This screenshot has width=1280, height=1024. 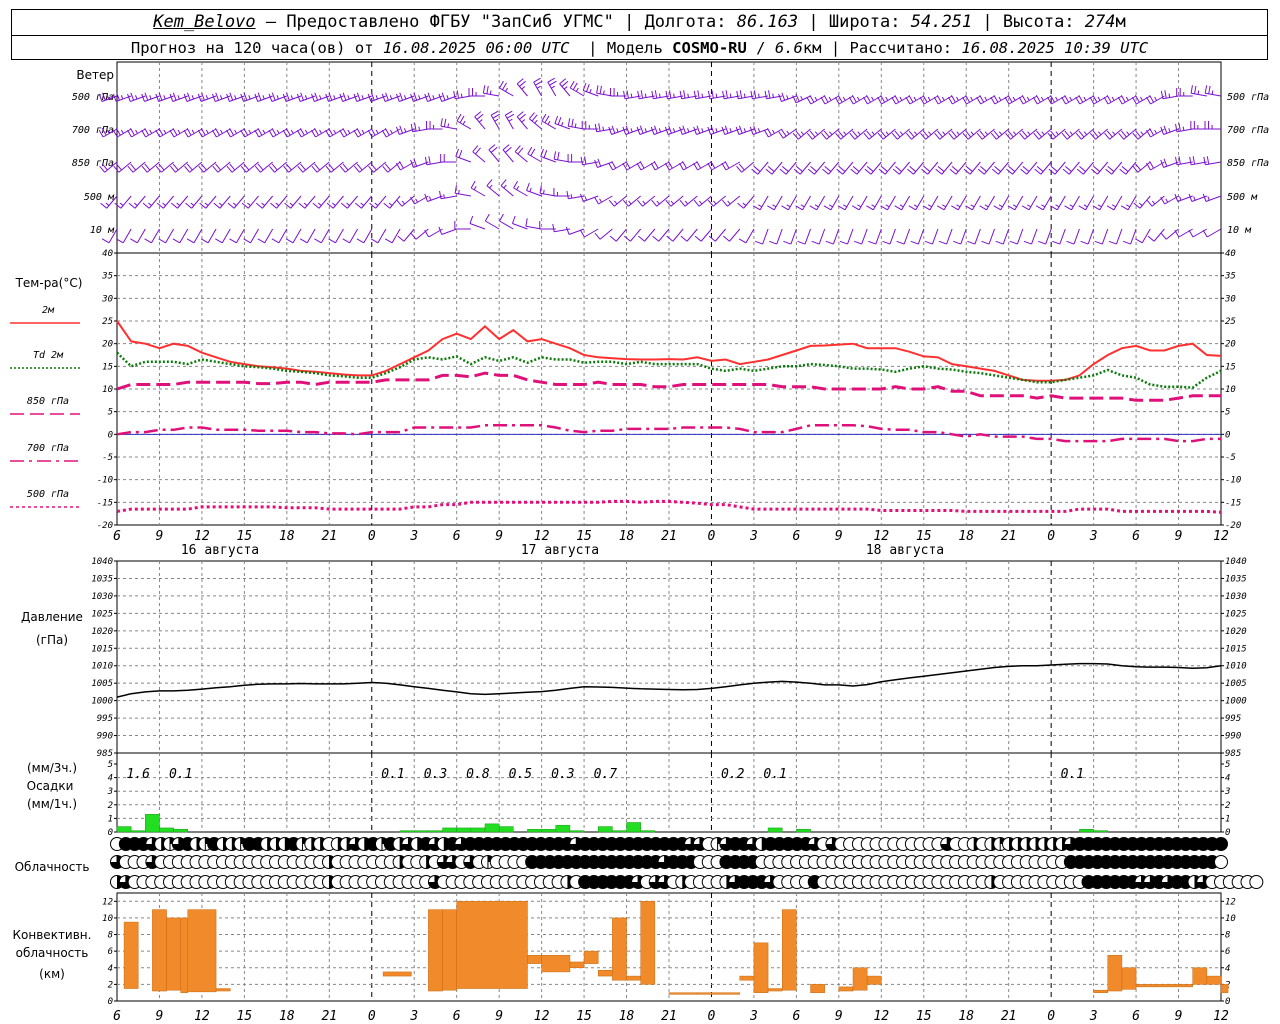 What do you see at coordinates (110, 779) in the screenshot?
I see `prec-ytick-left: 4` at bounding box center [110, 779].